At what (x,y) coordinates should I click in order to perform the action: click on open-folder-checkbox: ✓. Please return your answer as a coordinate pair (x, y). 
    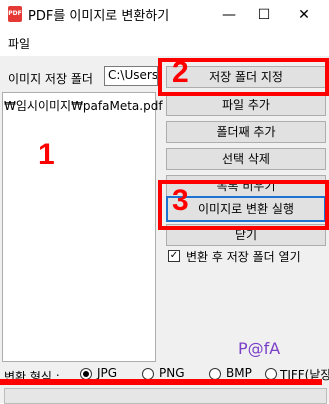
    Looking at the image, I should click on (174, 256).